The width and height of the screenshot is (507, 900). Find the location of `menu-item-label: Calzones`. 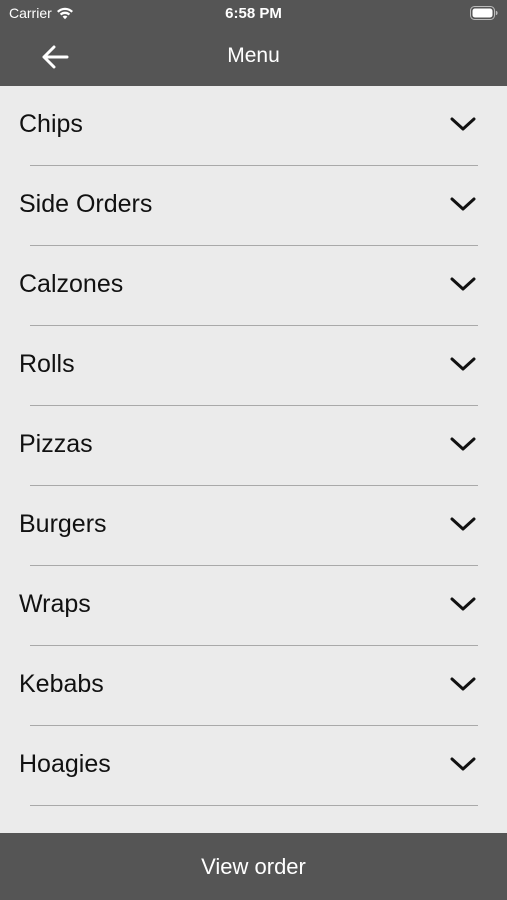

menu-item-label: Calzones is located at coordinates (71, 284).